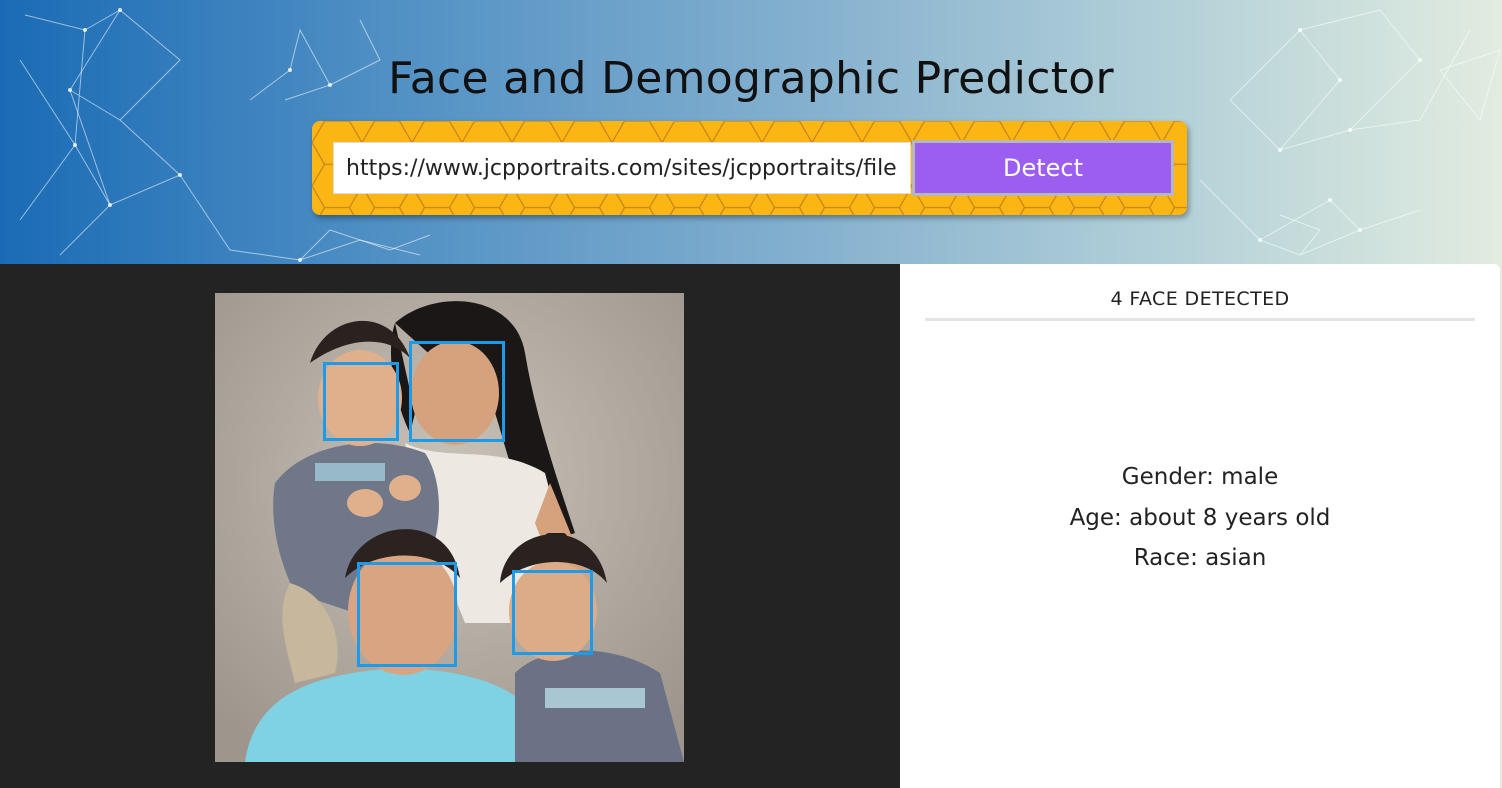 This screenshot has width=1502, height=788. What do you see at coordinates (1200, 477) in the screenshot?
I see `gender-text: Gender: male` at bounding box center [1200, 477].